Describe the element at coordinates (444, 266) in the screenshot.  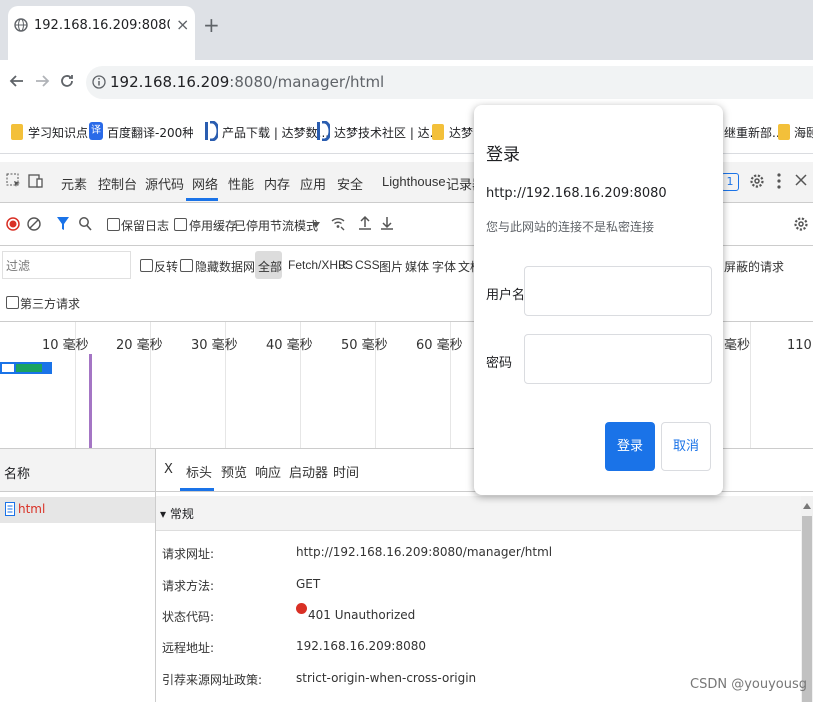
I see `filter-type-font: 字体` at that location.